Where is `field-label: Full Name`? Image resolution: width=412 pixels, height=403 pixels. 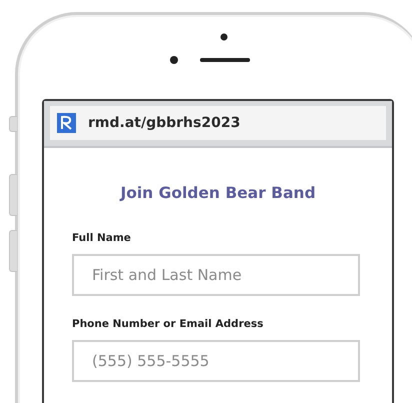
field-label: Full Name is located at coordinates (102, 238).